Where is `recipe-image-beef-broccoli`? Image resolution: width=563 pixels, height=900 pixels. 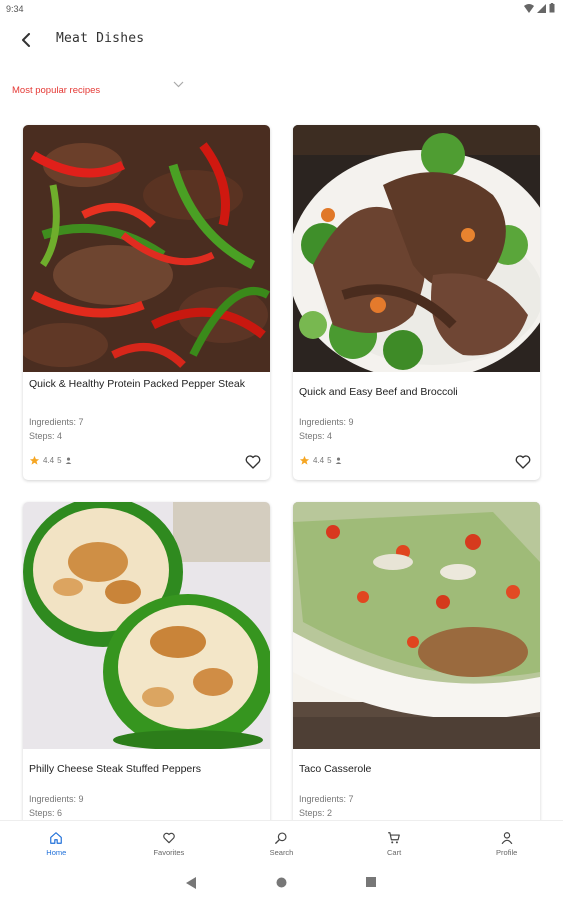
recipe-image-beef-broccoli is located at coordinates (416, 248).